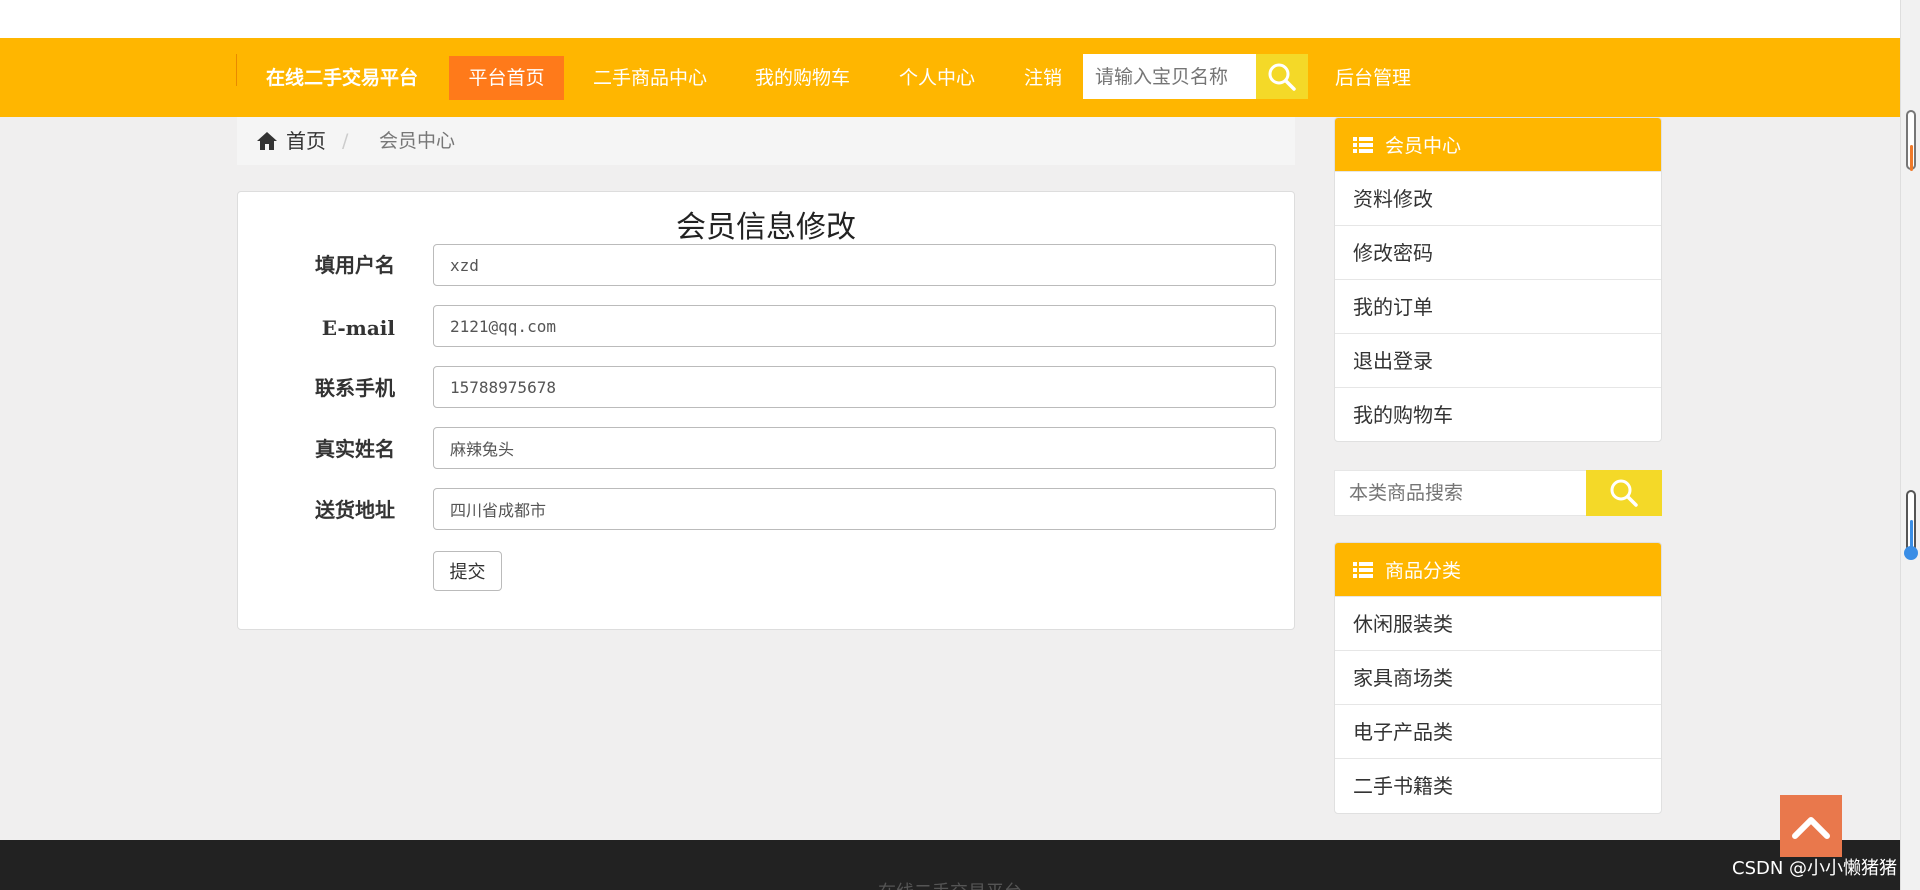  I want to click on sidebar-item-my-cart: 我的购物车, so click(1498, 414).